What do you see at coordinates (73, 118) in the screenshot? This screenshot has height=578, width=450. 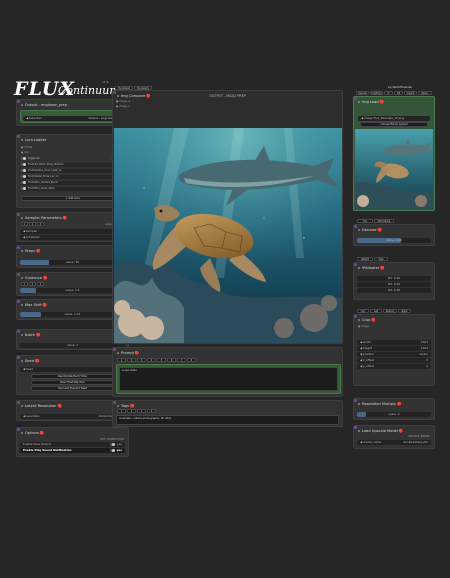 I see `output-select: ◀ Selection Output - engineer_prep` at bounding box center [73, 118].